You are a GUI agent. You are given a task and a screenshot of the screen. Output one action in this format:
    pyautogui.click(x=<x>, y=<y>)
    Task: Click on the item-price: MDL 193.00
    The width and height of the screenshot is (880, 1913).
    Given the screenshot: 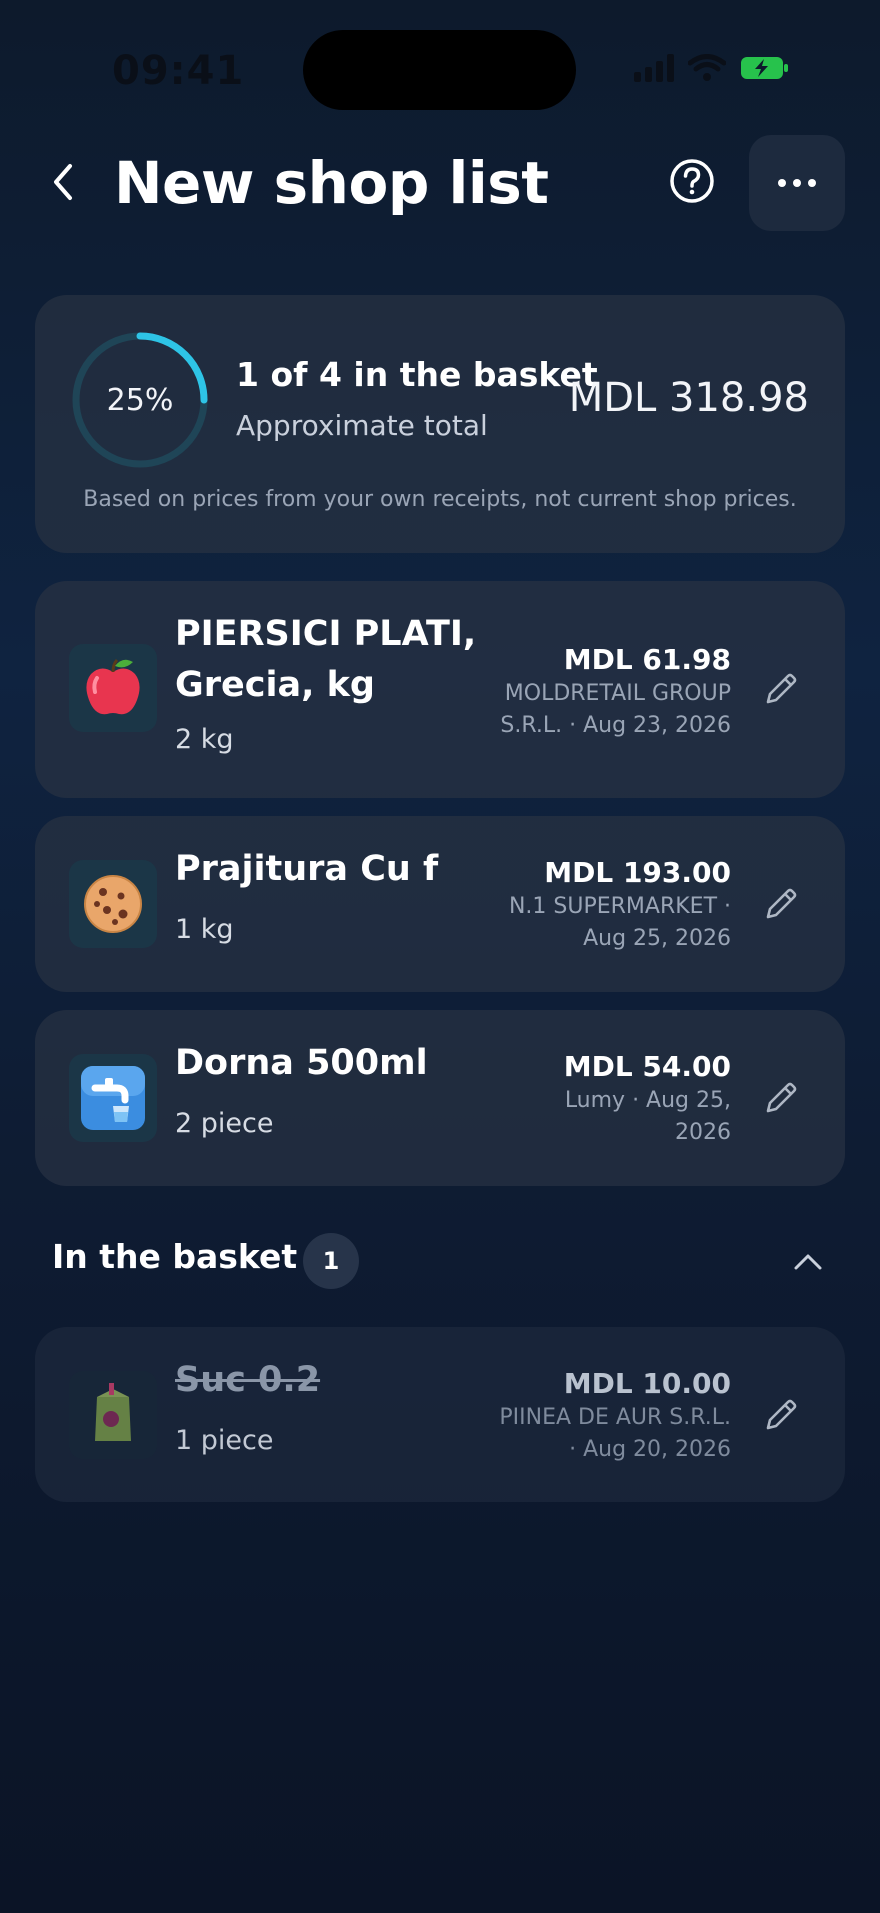 What is the action you would take?
    pyautogui.click(x=637, y=872)
    